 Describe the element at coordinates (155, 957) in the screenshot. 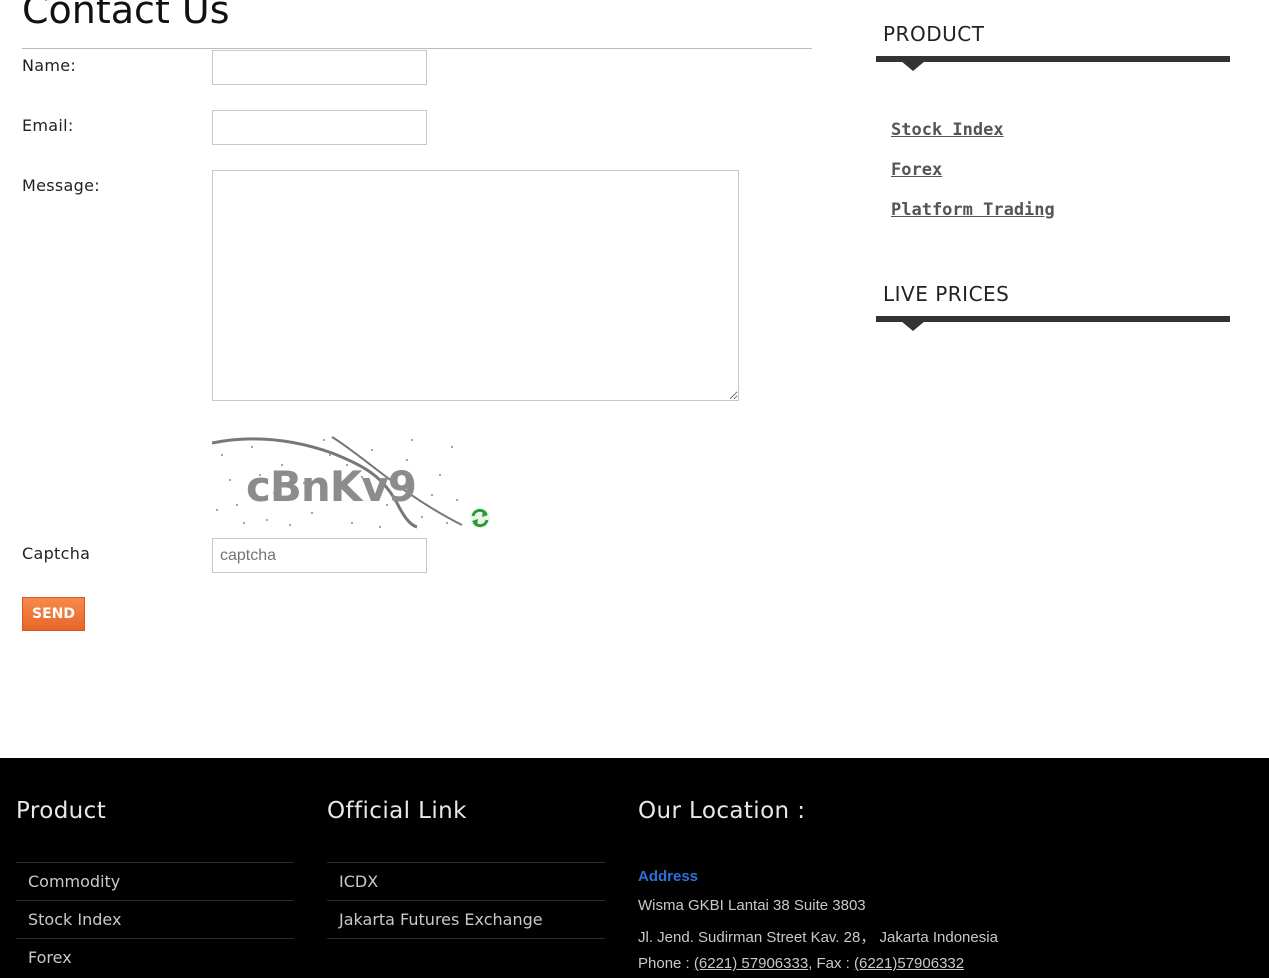

I see `footer-link-forex: Forex` at that location.